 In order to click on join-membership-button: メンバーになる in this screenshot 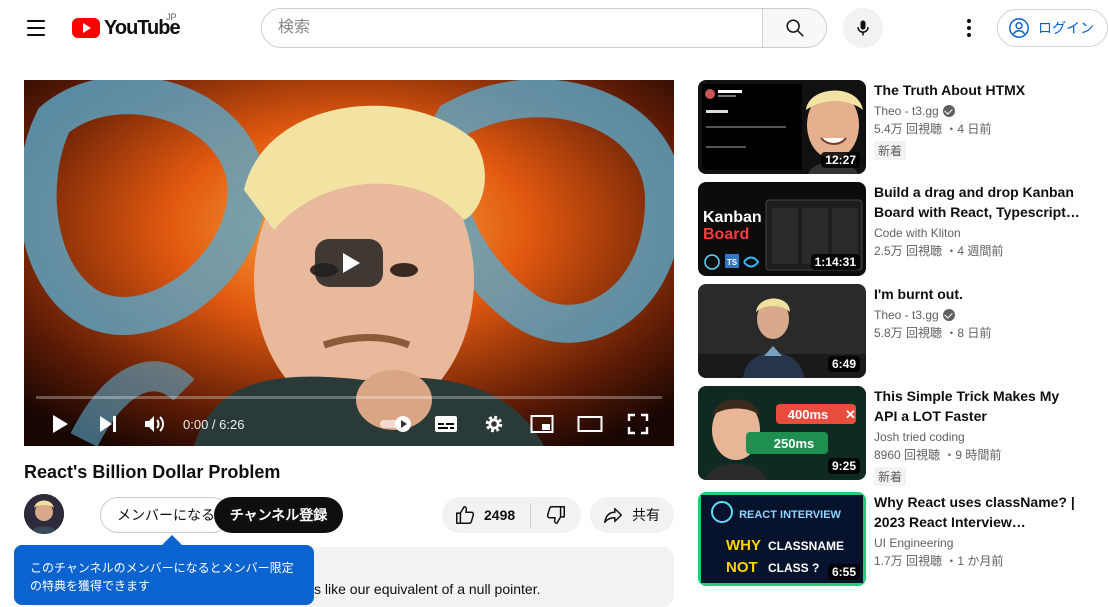, I will do `click(165, 515)`.